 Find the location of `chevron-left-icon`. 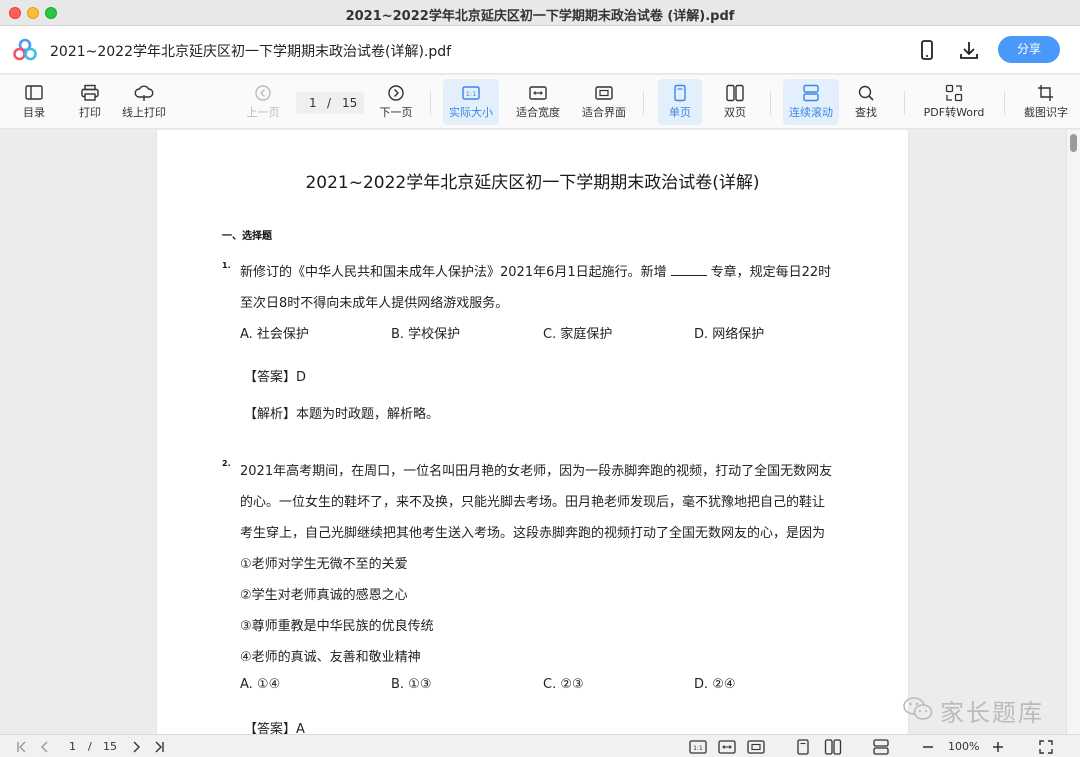

chevron-left-icon is located at coordinates (45, 747).